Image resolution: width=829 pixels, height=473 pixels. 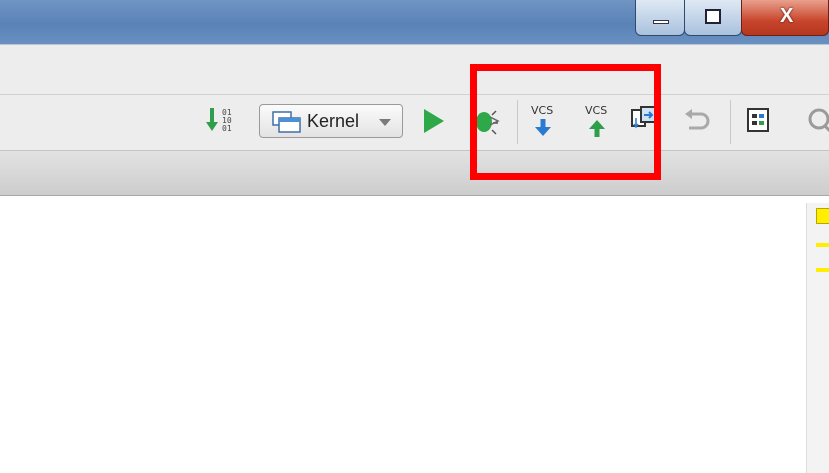 What do you see at coordinates (414, 69) in the screenshot?
I see `menu-bar` at bounding box center [414, 69].